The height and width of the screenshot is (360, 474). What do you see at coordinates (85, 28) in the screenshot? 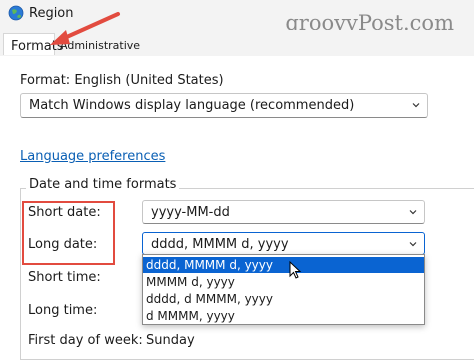
I see `annotation-arrow` at bounding box center [85, 28].